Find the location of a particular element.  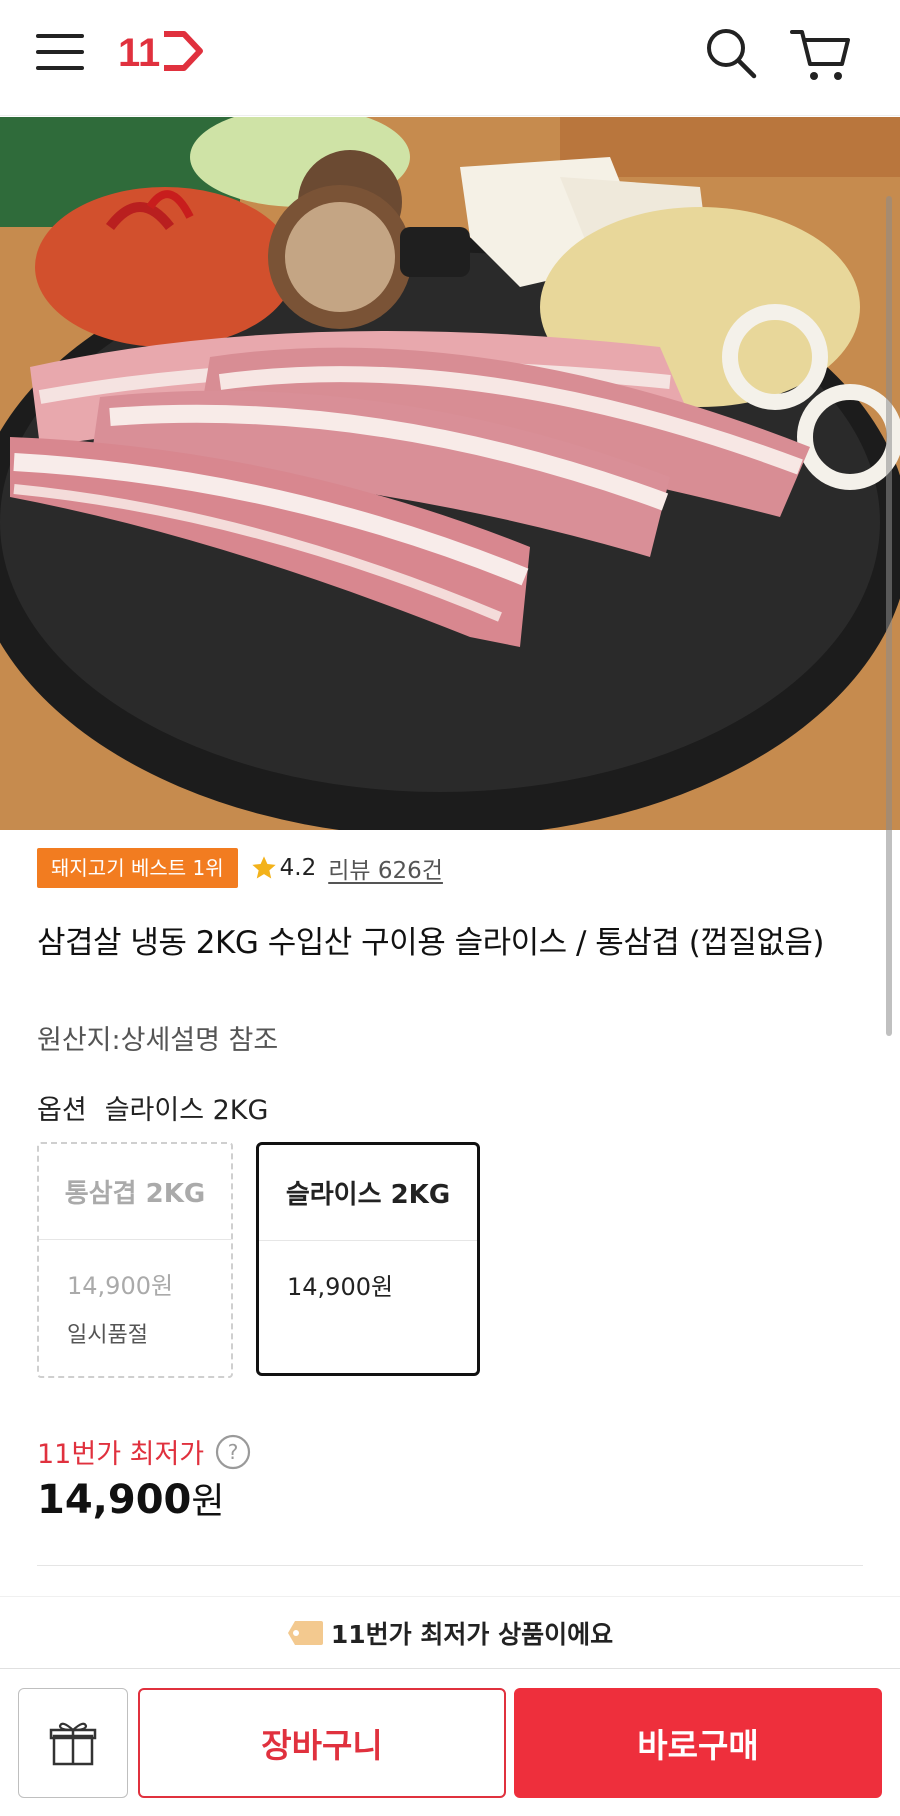

option-label-row: 옵션 슬라이스 2KG is located at coordinates (152, 1107).